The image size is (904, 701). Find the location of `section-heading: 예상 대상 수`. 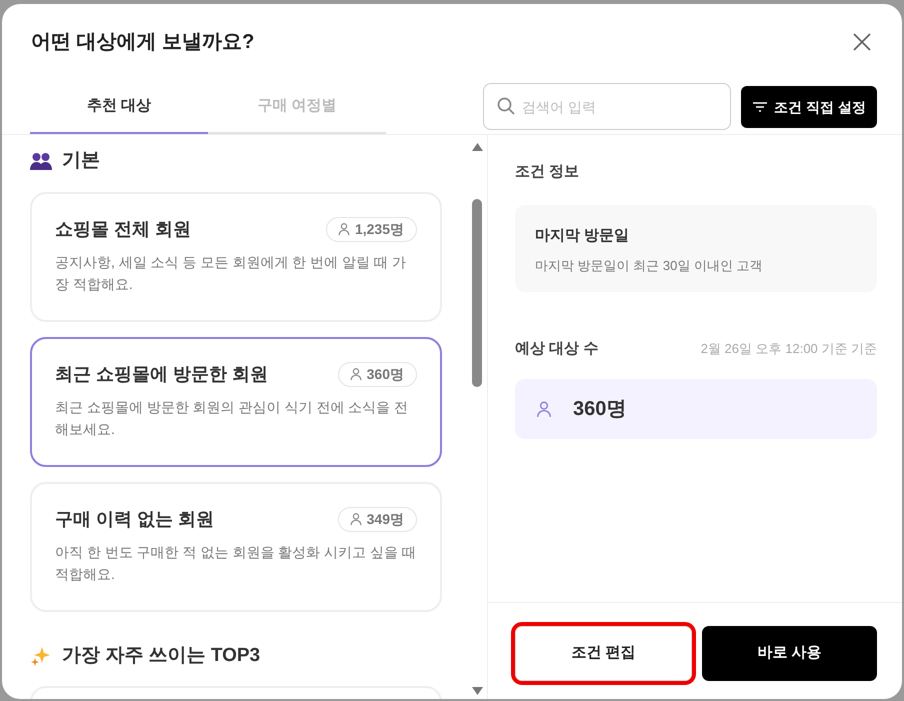

section-heading: 예상 대상 수 is located at coordinates (556, 348).